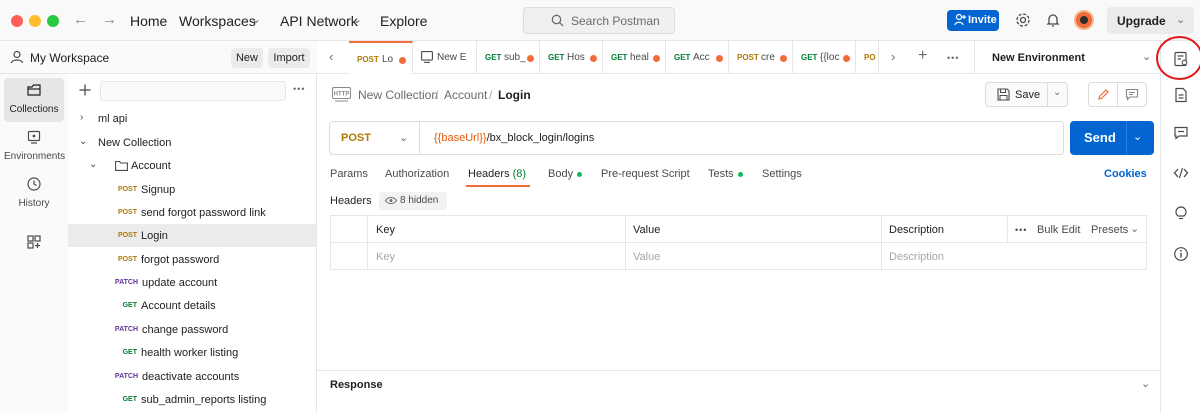  What do you see at coordinates (982, 20) in the screenshot?
I see `invite-label: Invite` at bounding box center [982, 20].